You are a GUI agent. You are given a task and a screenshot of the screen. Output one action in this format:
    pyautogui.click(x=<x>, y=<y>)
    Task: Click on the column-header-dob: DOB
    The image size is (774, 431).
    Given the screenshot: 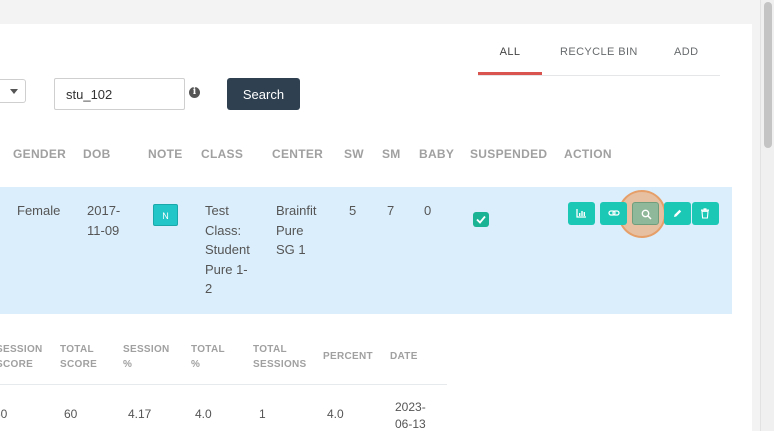 What is the action you would take?
    pyautogui.click(x=97, y=154)
    